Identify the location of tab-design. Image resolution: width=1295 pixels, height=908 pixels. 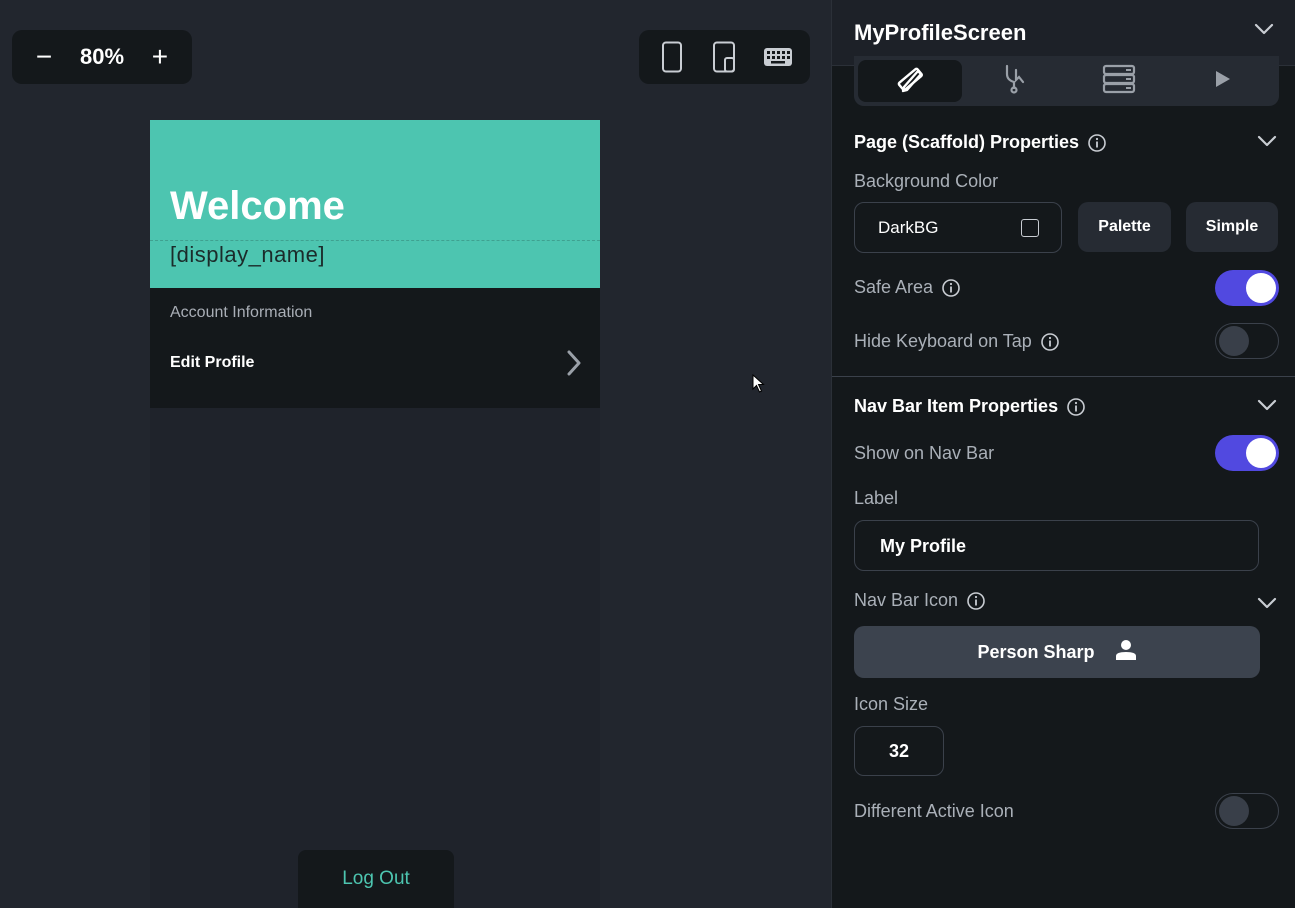
(910, 81).